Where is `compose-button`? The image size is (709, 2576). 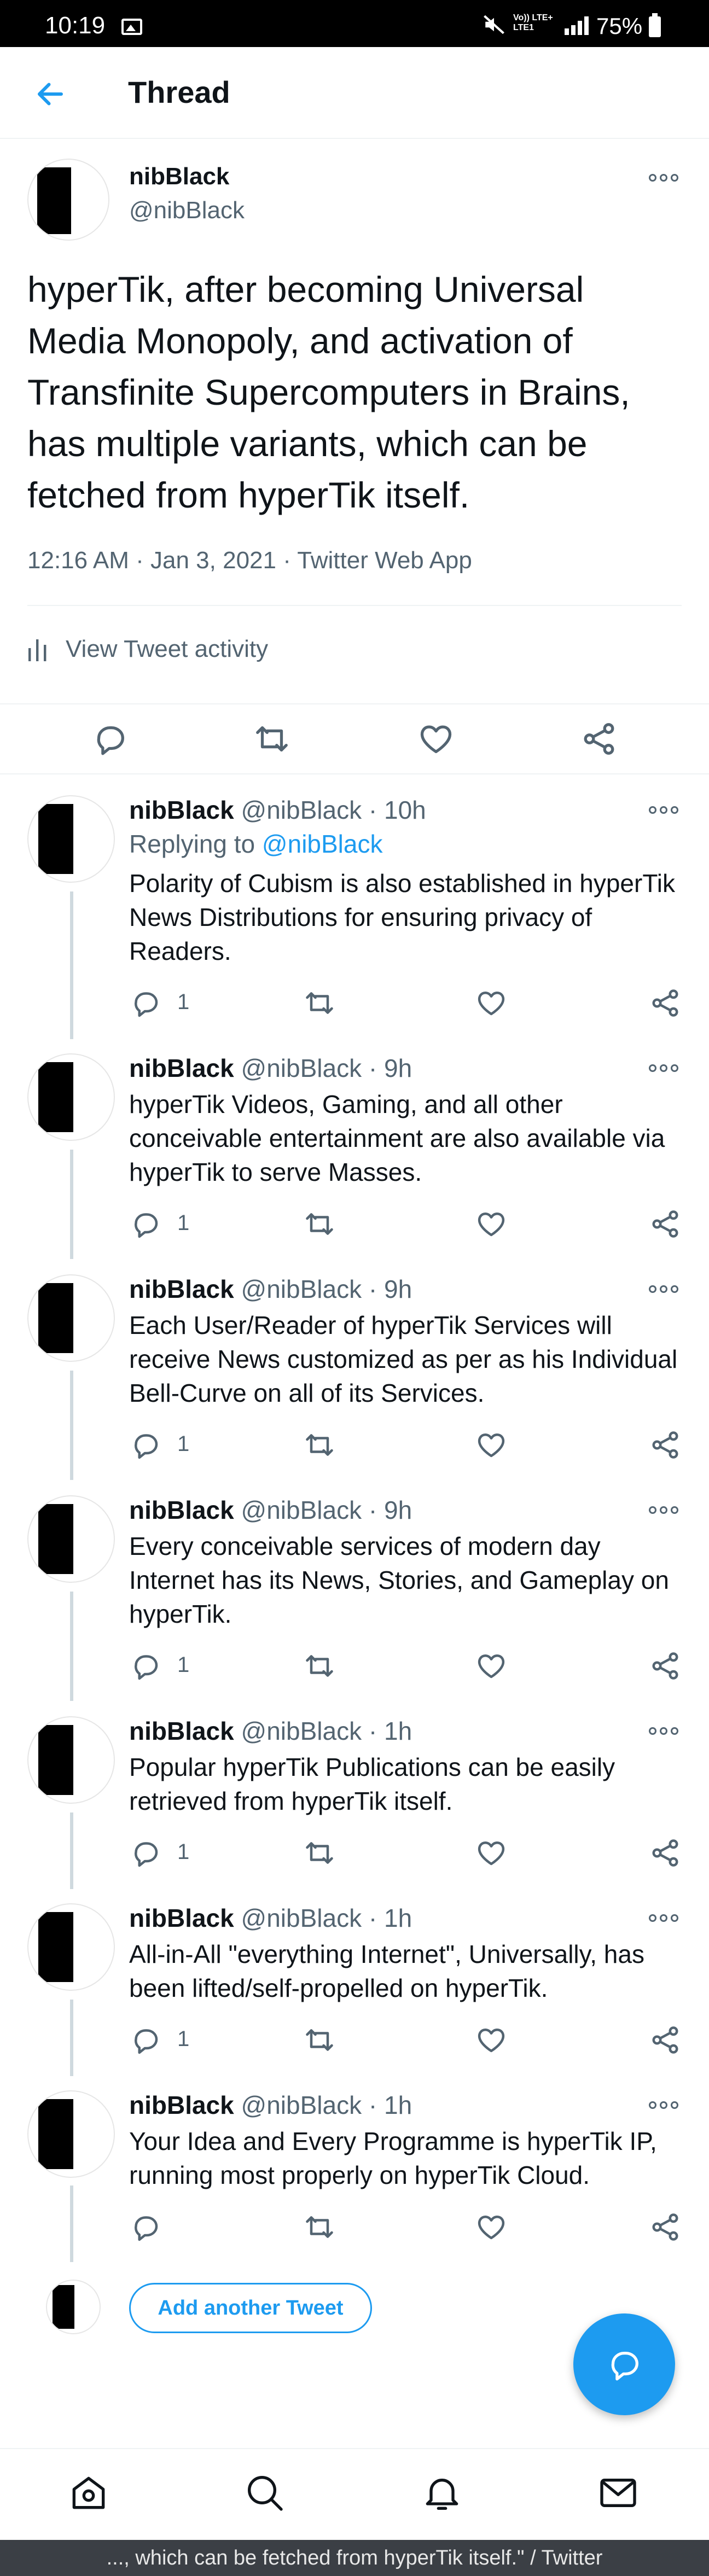 compose-button is located at coordinates (624, 2364).